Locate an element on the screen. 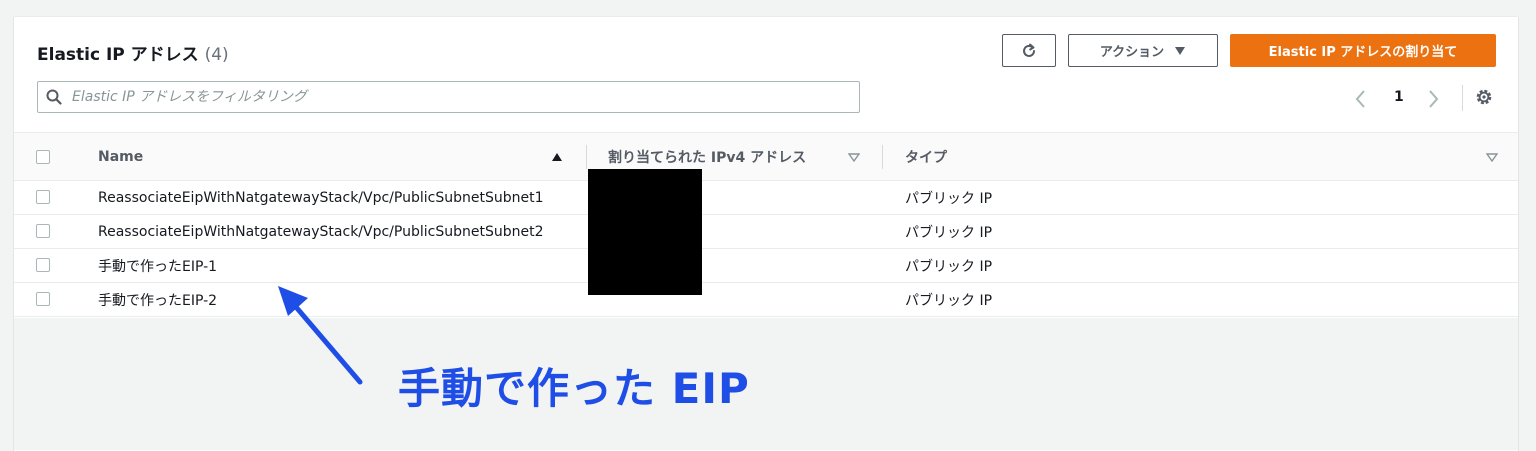  eip-name: 手動で作ったEIP-2 is located at coordinates (158, 300).